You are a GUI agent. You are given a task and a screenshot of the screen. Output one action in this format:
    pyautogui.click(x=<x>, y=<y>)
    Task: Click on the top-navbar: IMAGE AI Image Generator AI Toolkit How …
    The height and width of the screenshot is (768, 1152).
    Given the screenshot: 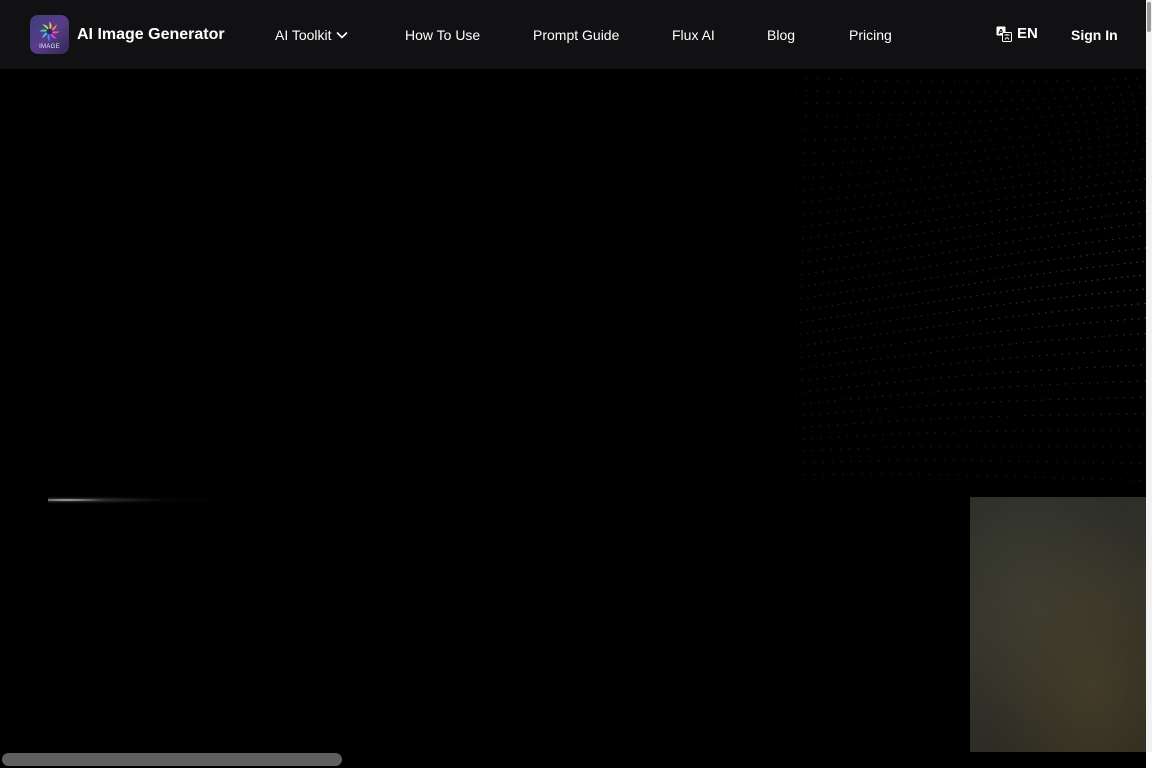 What is the action you would take?
    pyautogui.click(x=573, y=34)
    